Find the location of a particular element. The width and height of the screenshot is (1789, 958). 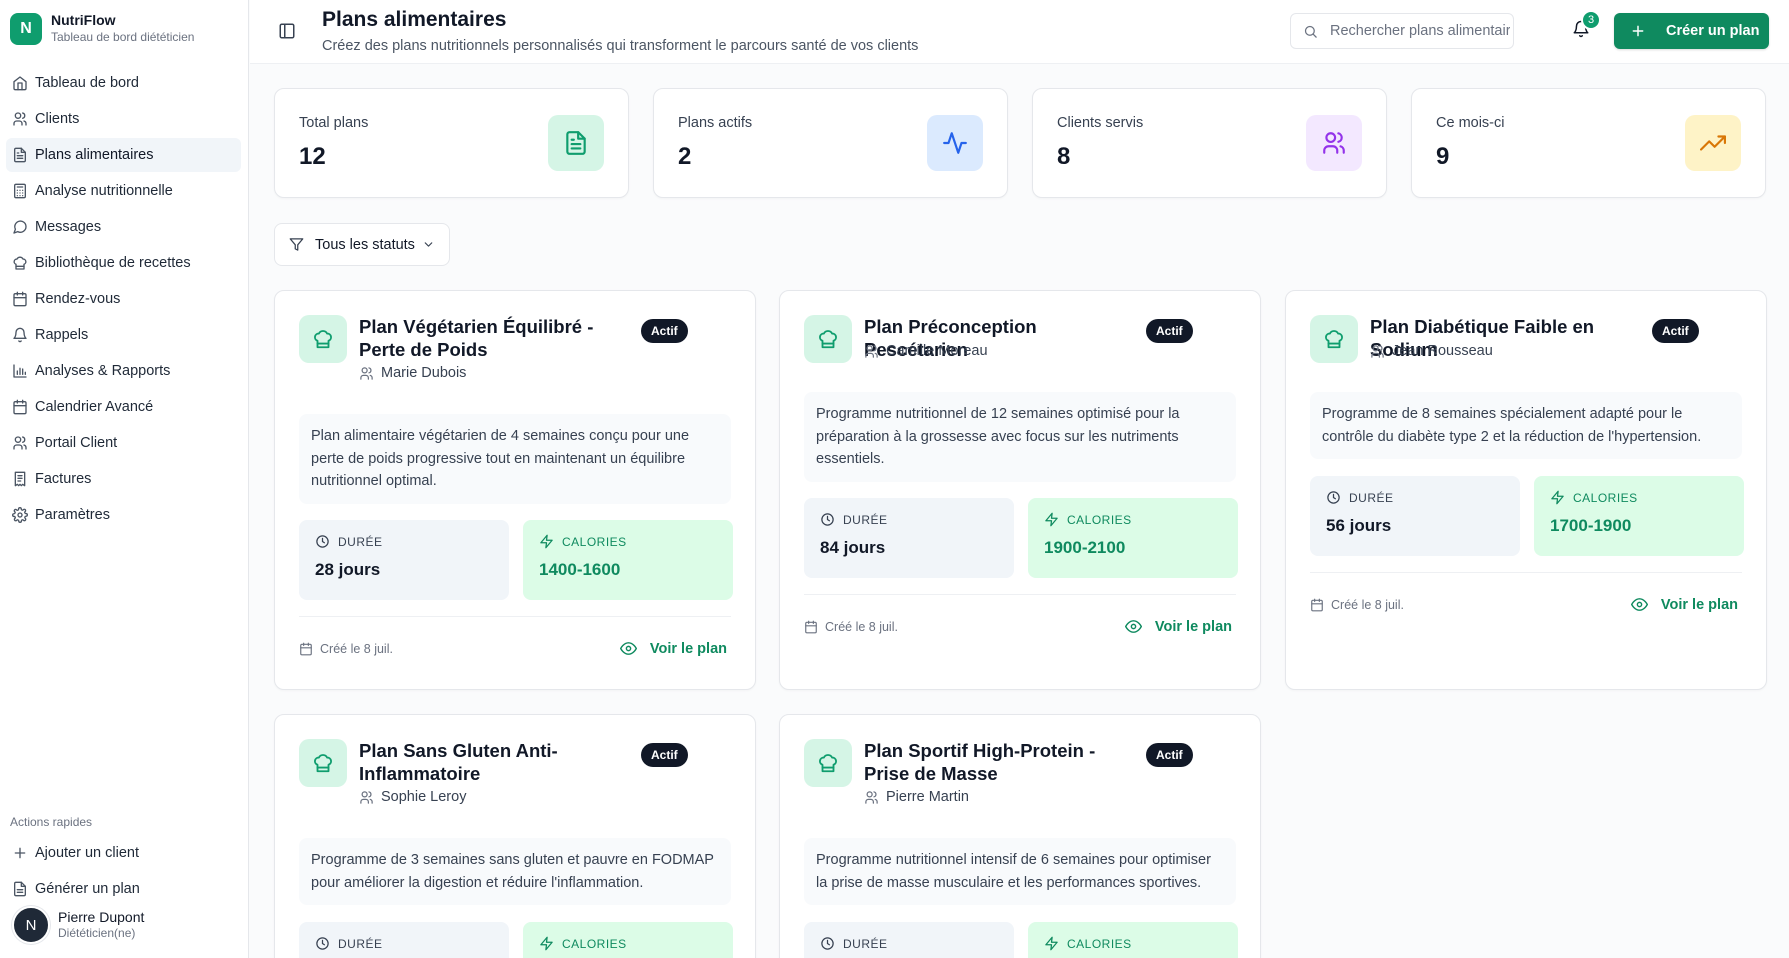

calories-value: 1900-2100 is located at coordinates (1085, 547).